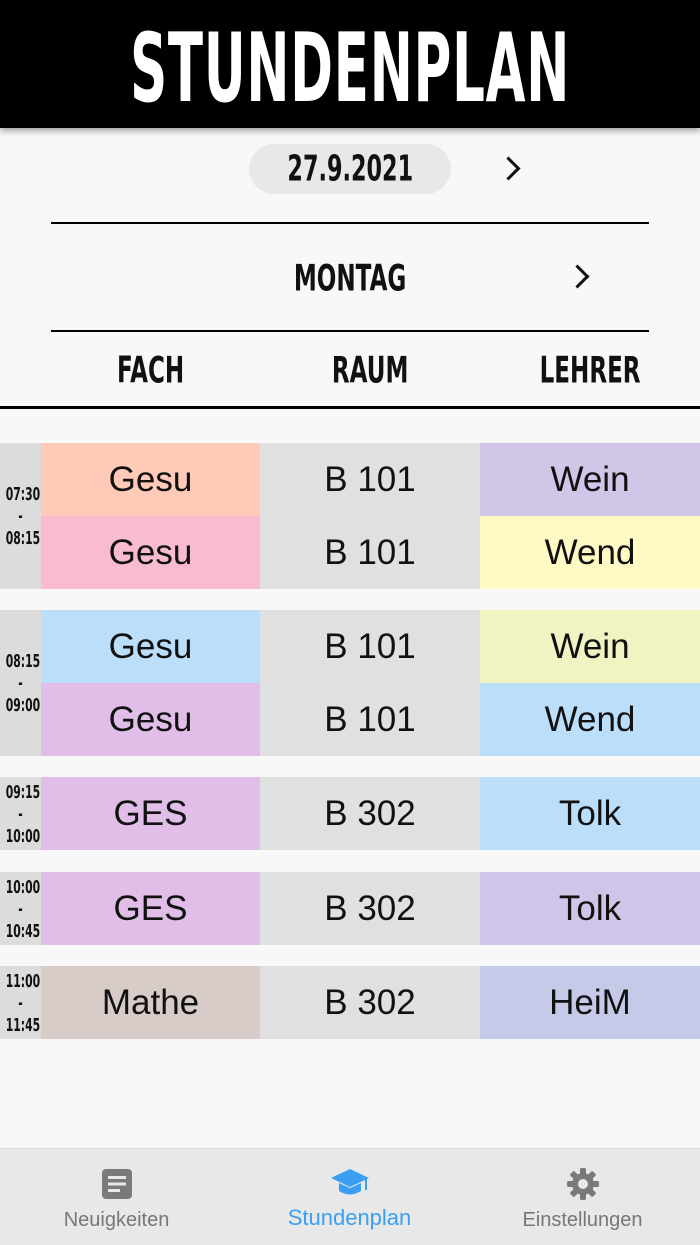 This screenshot has width=700, height=1245. What do you see at coordinates (23, 1024) in the screenshot?
I see `period-time-end: 11:45` at bounding box center [23, 1024].